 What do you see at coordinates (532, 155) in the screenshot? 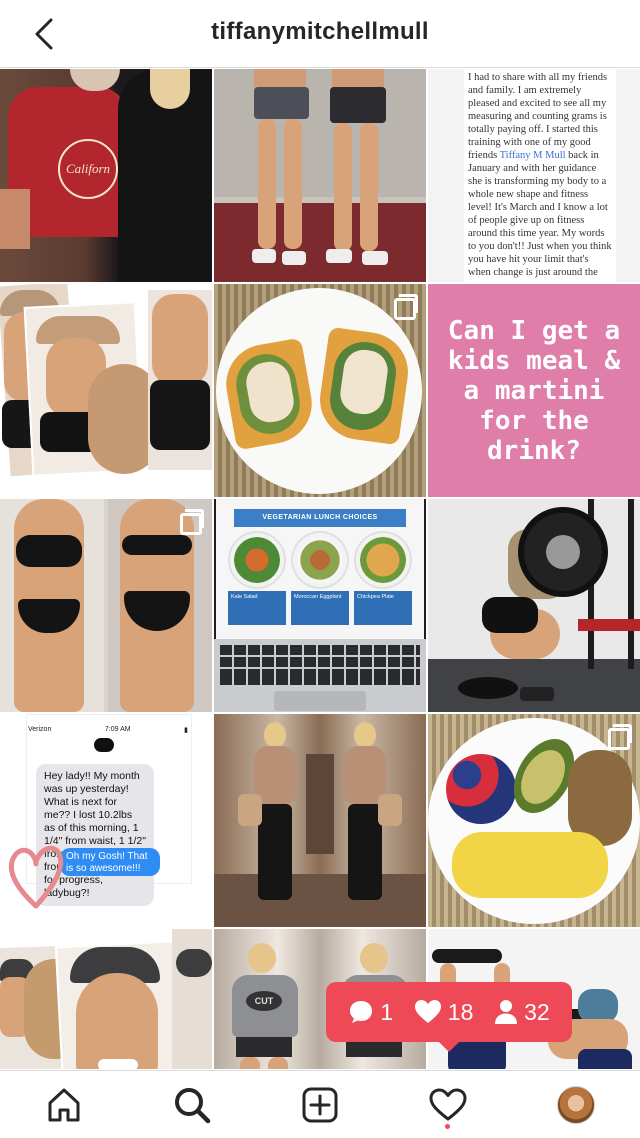
I see `note-link: Tiffany M Mull` at bounding box center [532, 155].